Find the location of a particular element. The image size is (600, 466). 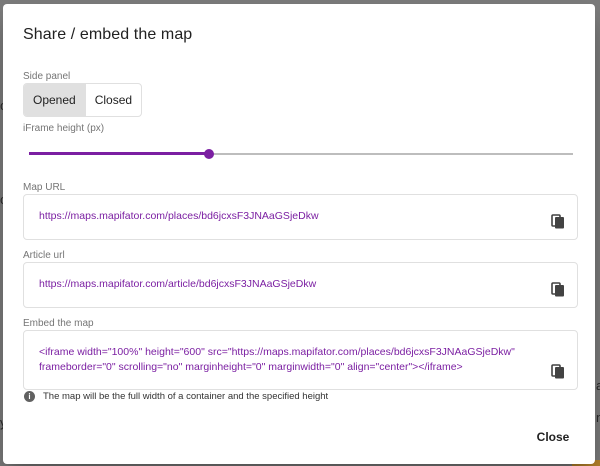

dialog-title: Share / embed the map is located at coordinates (108, 34).